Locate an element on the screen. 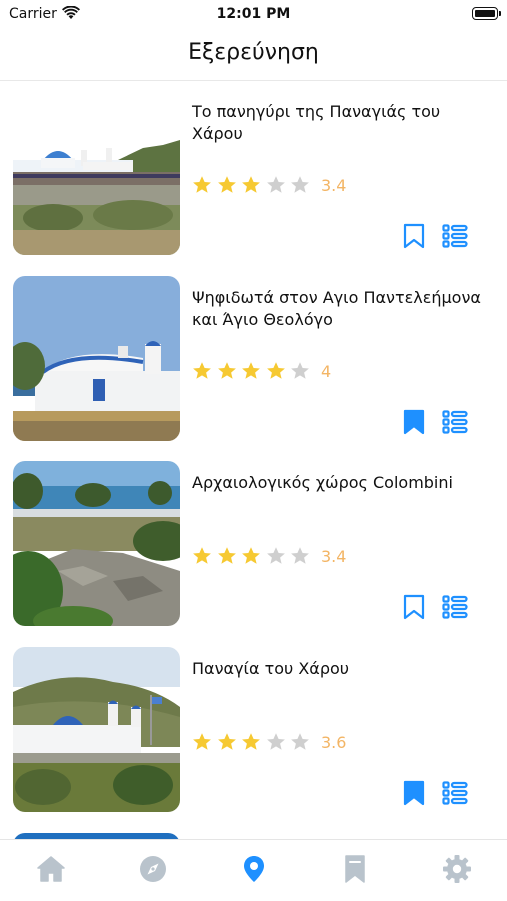 This screenshot has height=901, width=507. tab-home is located at coordinates (51, 869).